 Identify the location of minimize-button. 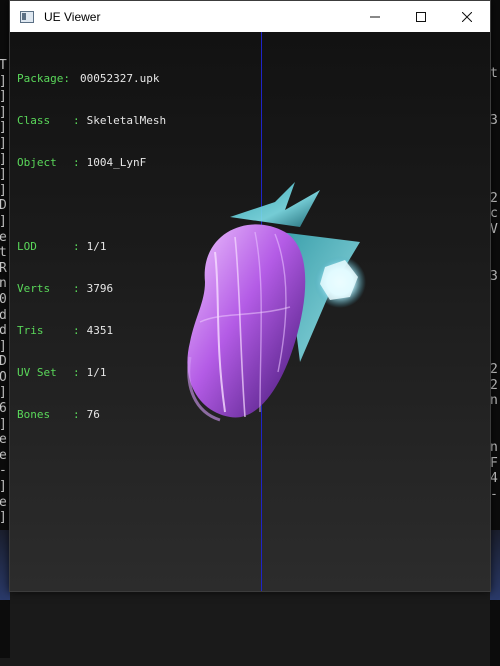
(375, 16).